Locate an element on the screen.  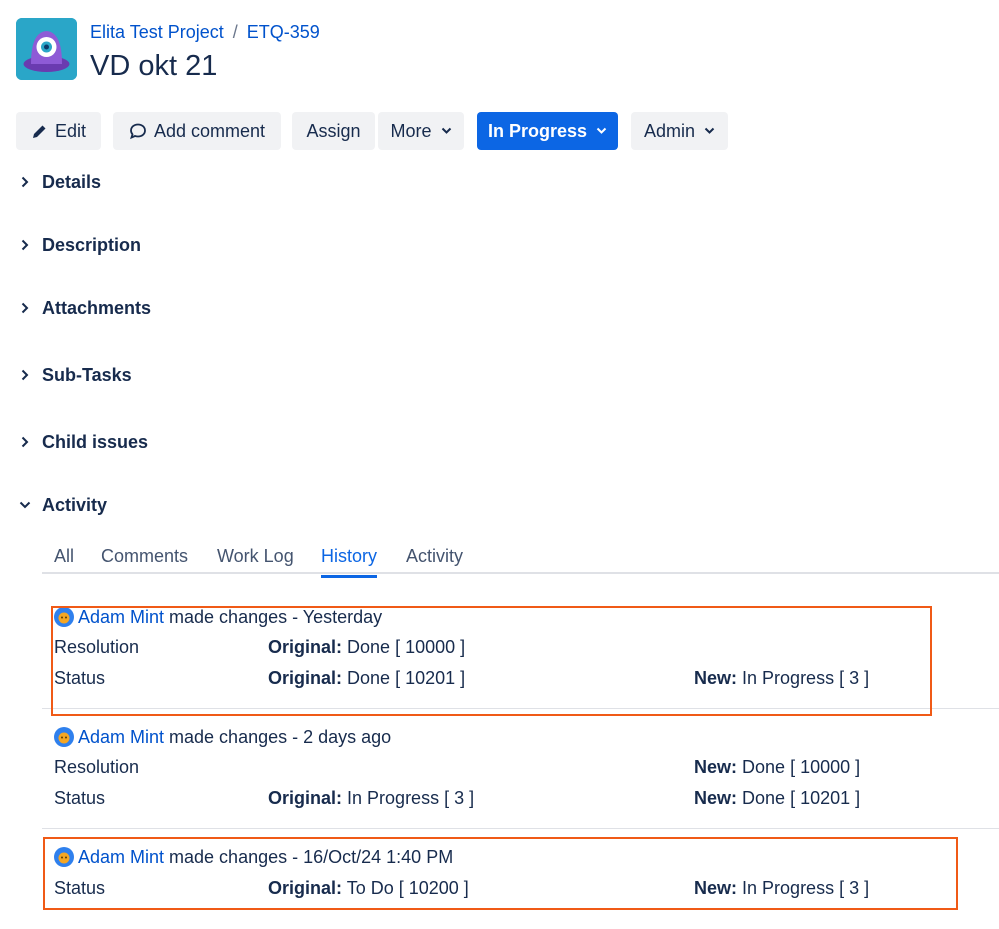
breadcrumb-issue-key-link: ETQ-359 is located at coordinates (283, 32).